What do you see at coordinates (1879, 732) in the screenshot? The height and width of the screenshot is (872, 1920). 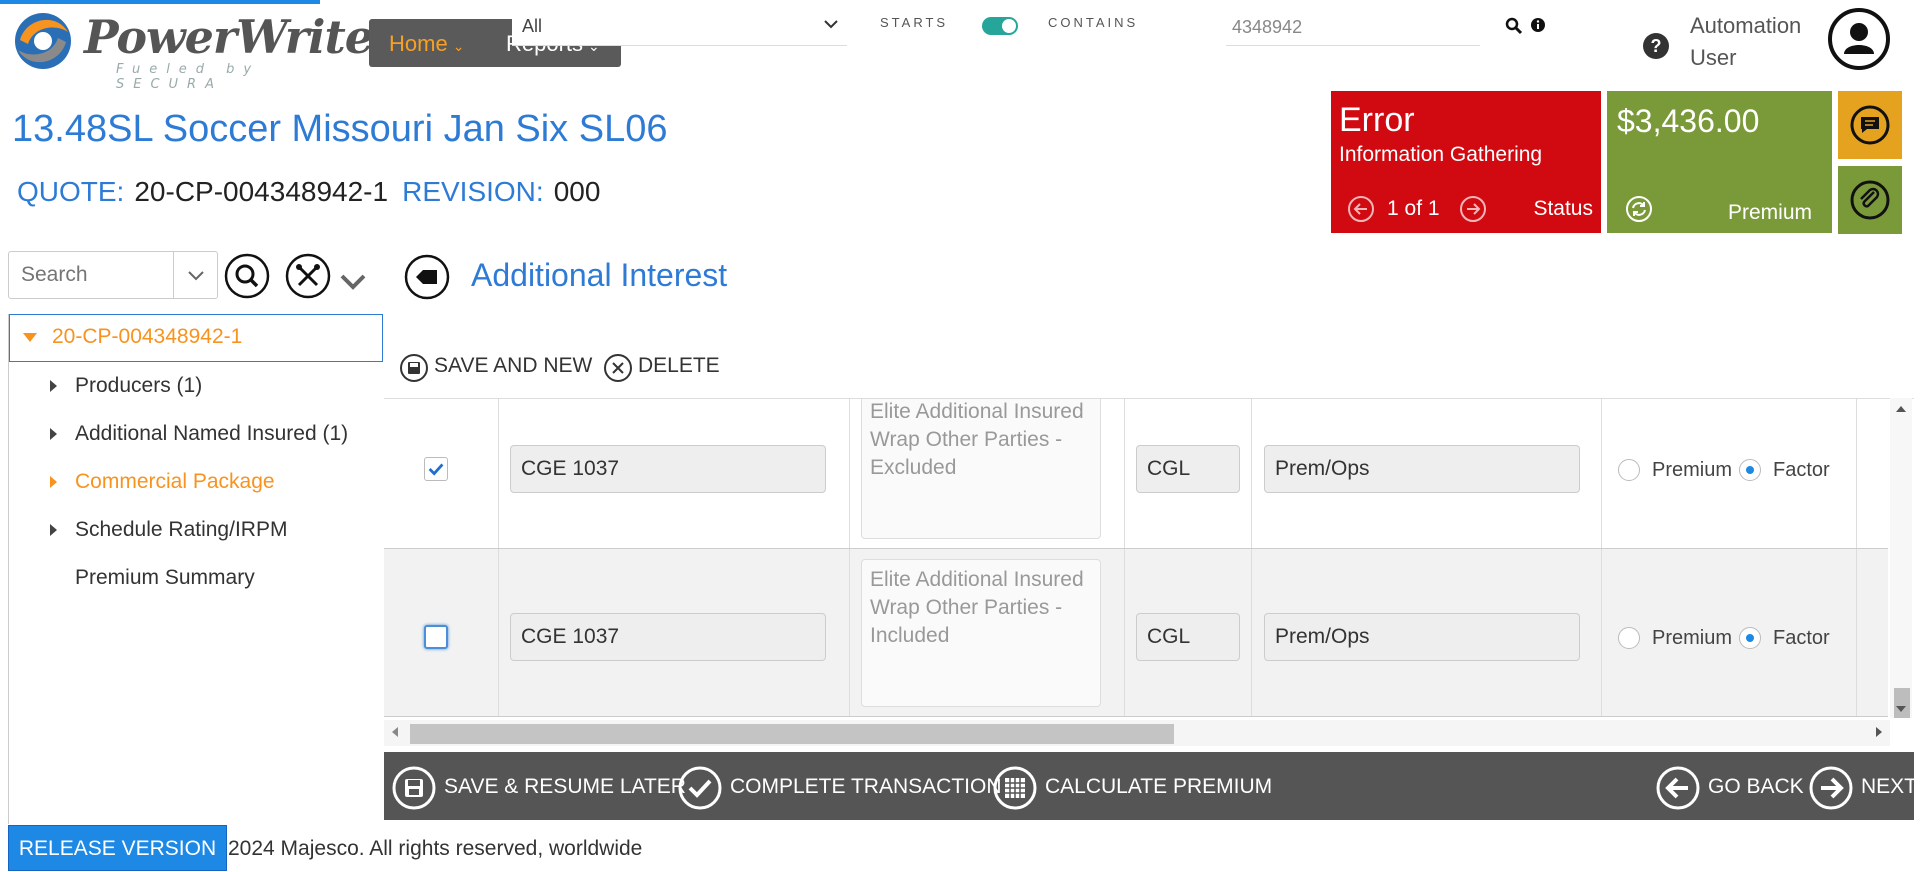 I see `scroll-right-icon` at bounding box center [1879, 732].